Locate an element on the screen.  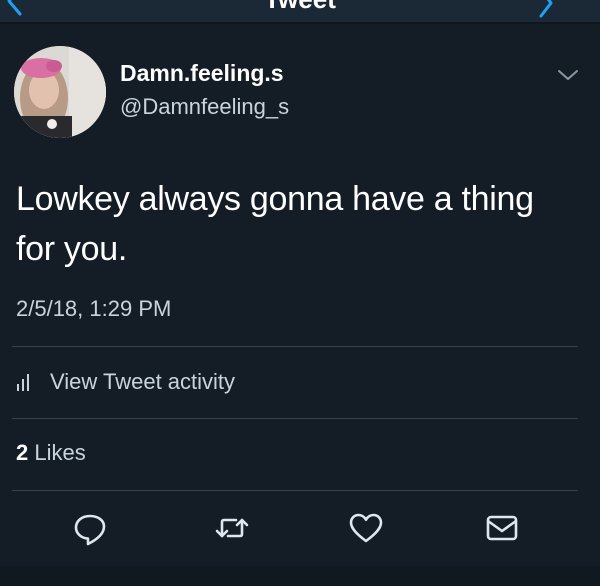
chevron-right-icon is located at coordinates (546, 9).